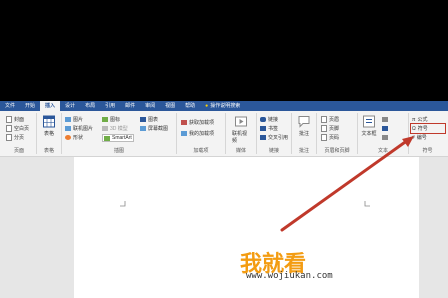  Describe the element at coordinates (30, 106) in the screenshot. I see `tab-home: 开始` at that location.